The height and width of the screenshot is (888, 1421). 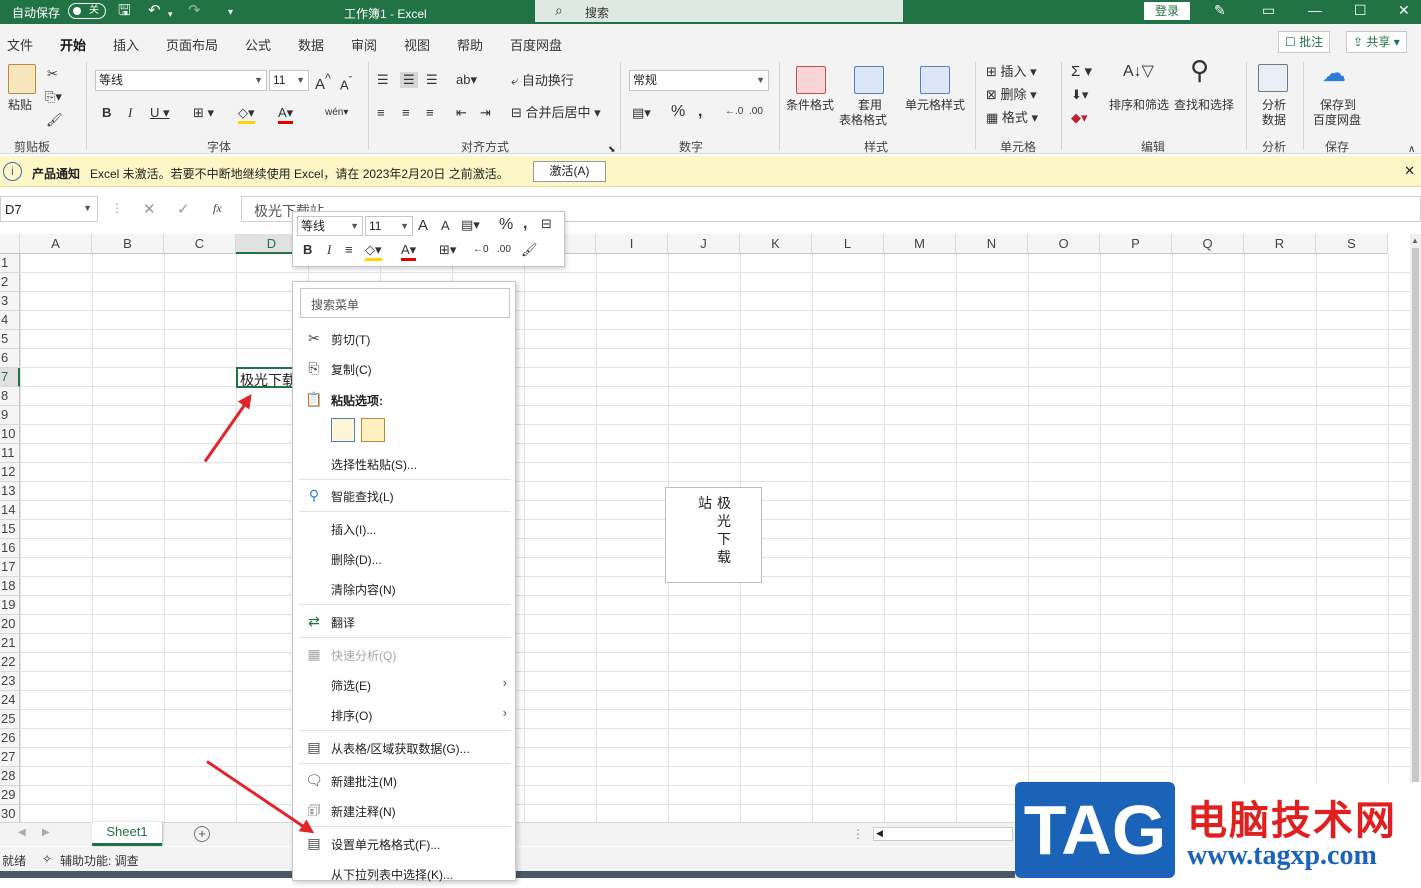 What do you see at coordinates (10, 681) in the screenshot?
I see `row-header: 23` at bounding box center [10, 681].